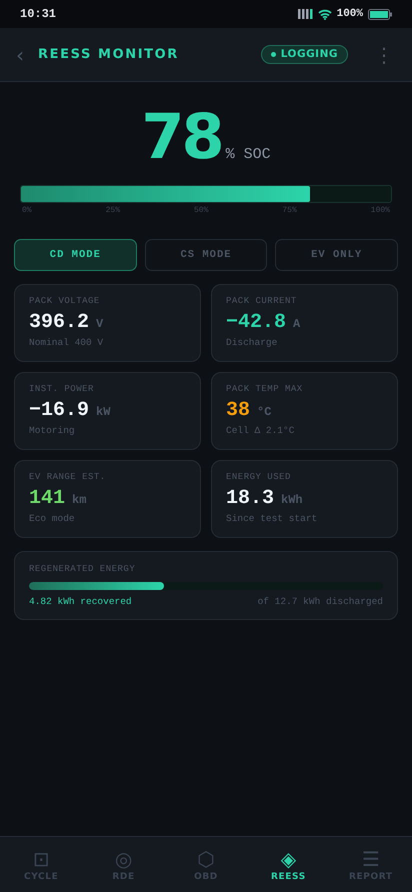  Describe the element at coordinates (52, 518) in the screenshot. I see `metric-note: Eco mode` at that location.